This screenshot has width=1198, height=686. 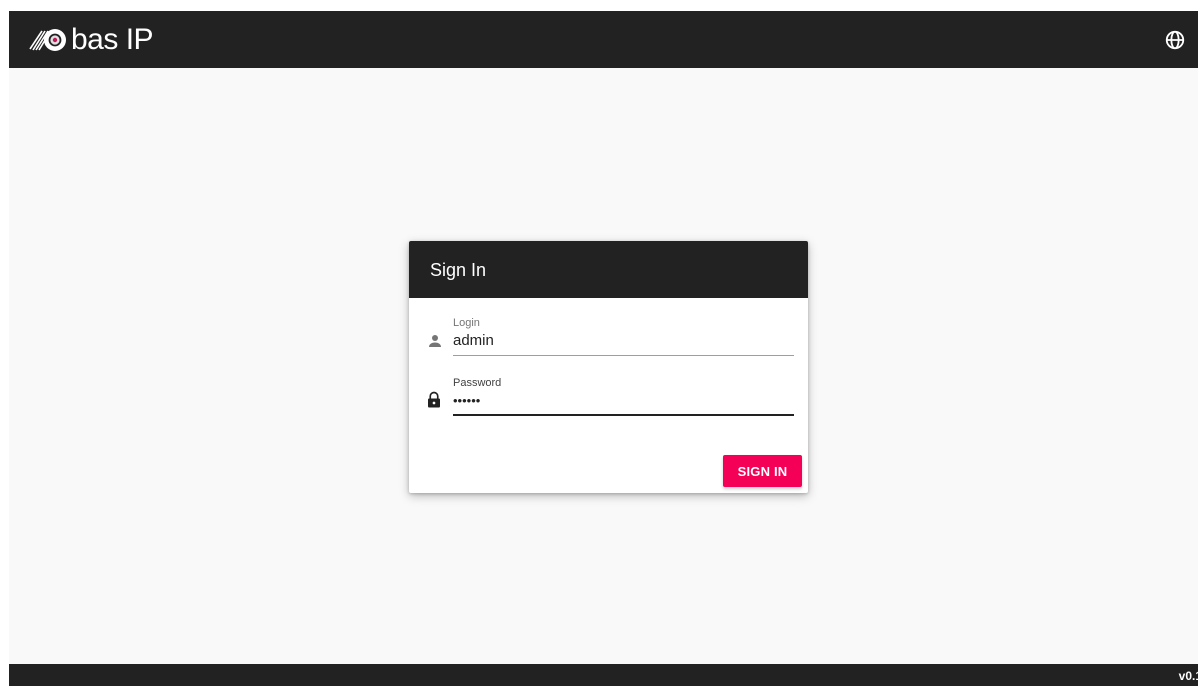 What do you see at coordinates (623, 340) in the screenshot?
I see `login-input` at bounding box center [623, 340].